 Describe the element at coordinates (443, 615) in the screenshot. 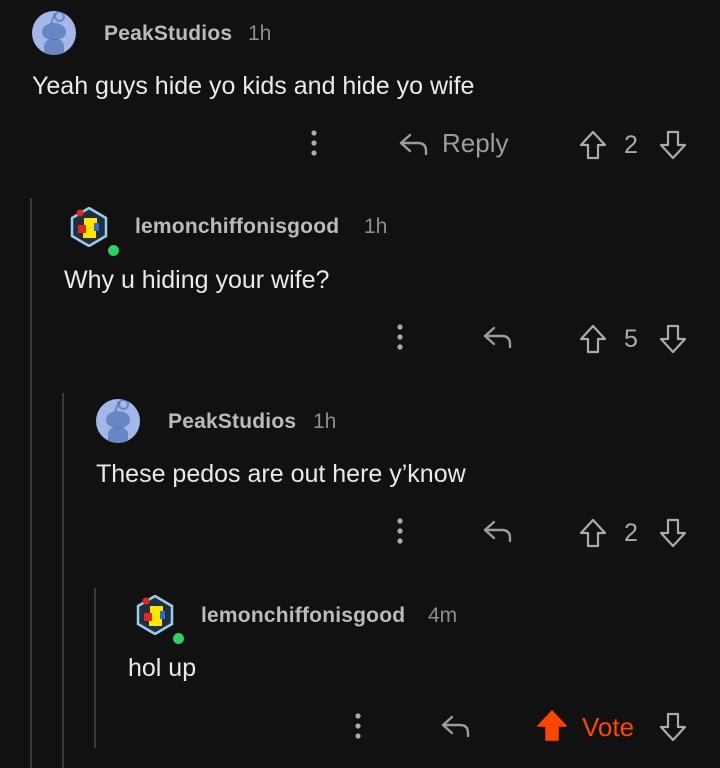

I see `comment-timestamp: 4m` at that location.